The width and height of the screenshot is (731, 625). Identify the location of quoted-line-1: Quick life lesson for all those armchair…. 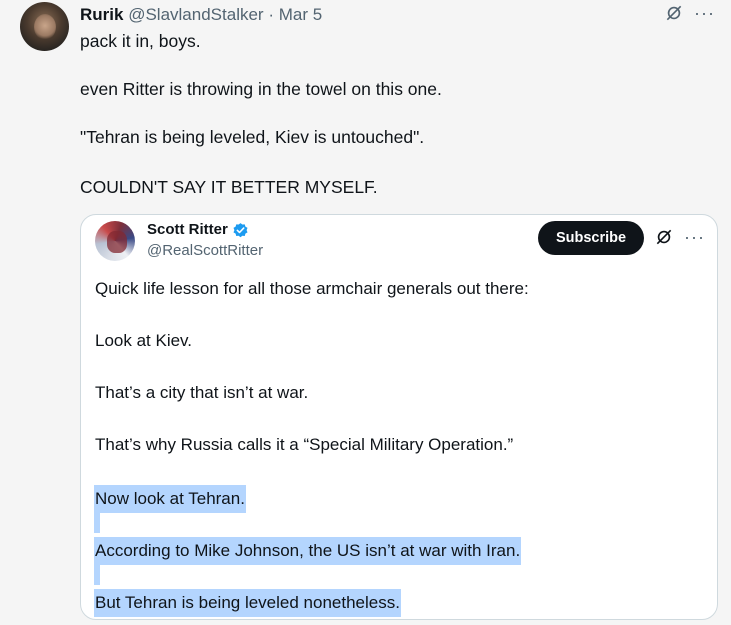
(312, 288).